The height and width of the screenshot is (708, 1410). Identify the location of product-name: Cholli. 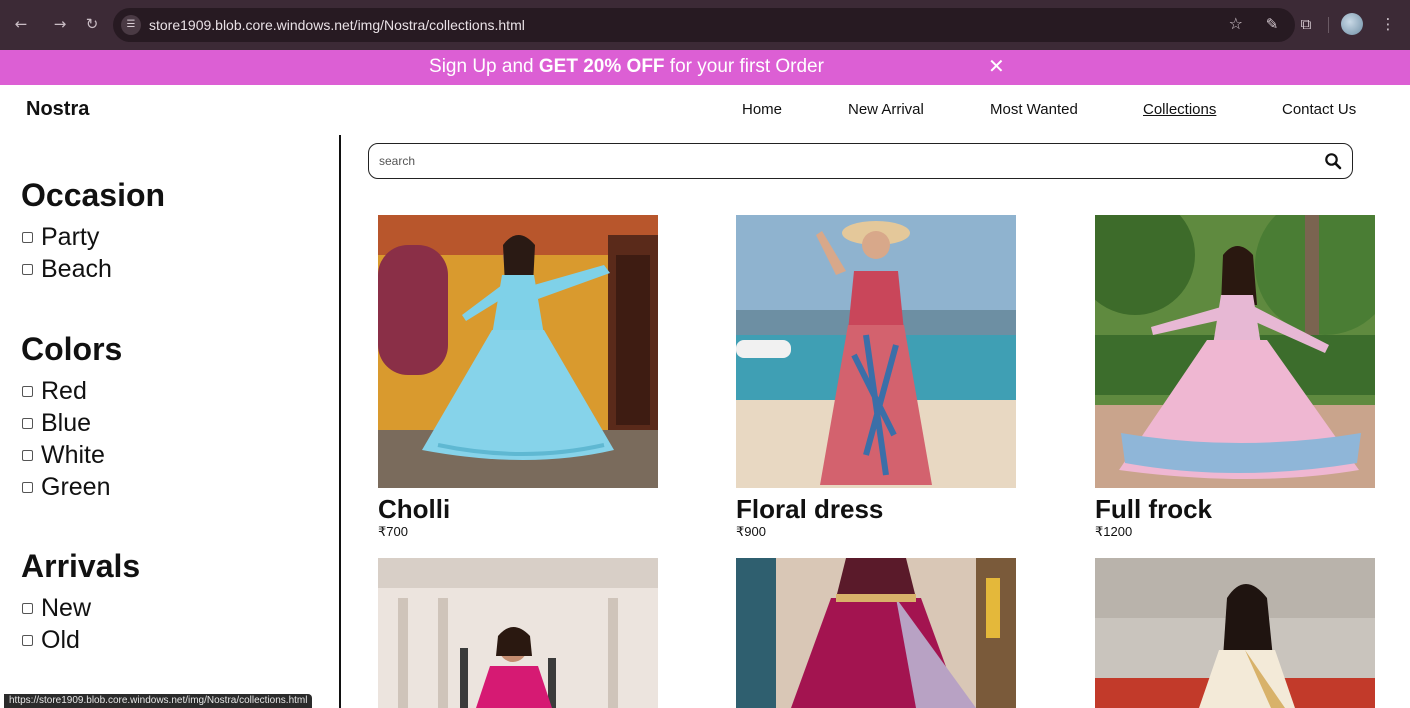
(519, 509).